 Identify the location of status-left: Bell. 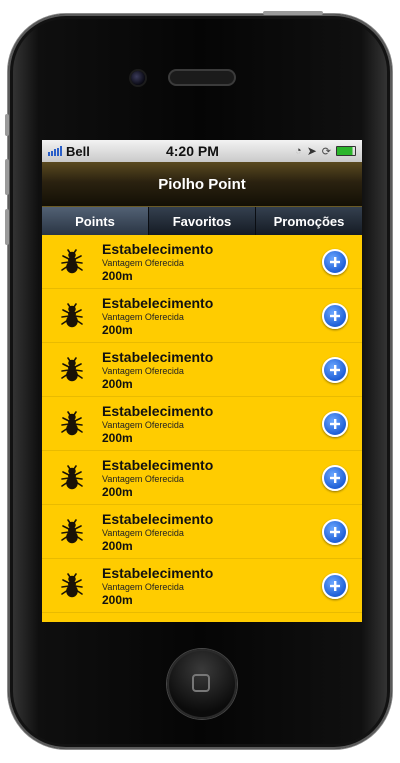
(69, 151).